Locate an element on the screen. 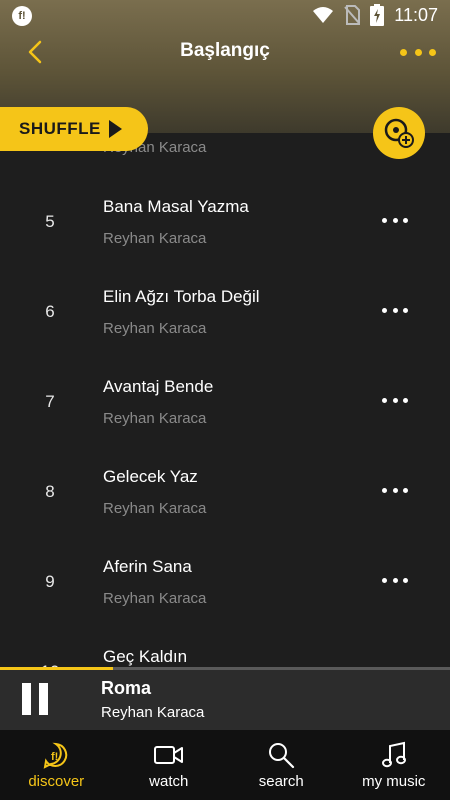 The image size is (450, 800). pause-button is located at coordinates (35, 699).